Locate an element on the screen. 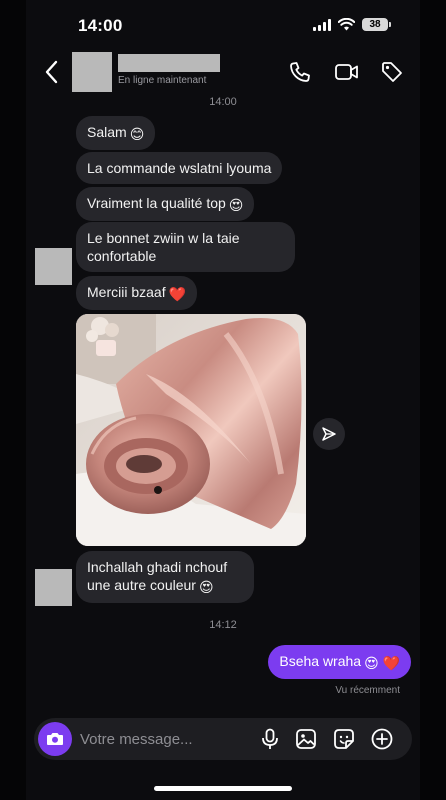 This screenshot has width=446, height=800. frame-edge-left is located at coordinates (13, 400).